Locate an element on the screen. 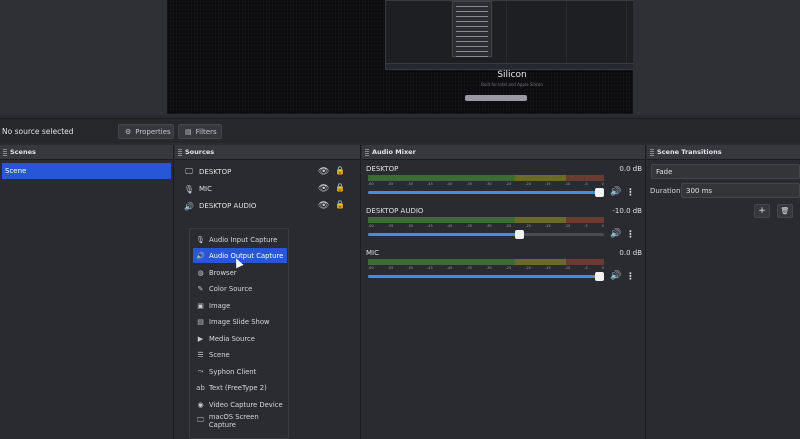 The image size is (800, 439). volume-slider-fill is located at coordinates (446, 234).